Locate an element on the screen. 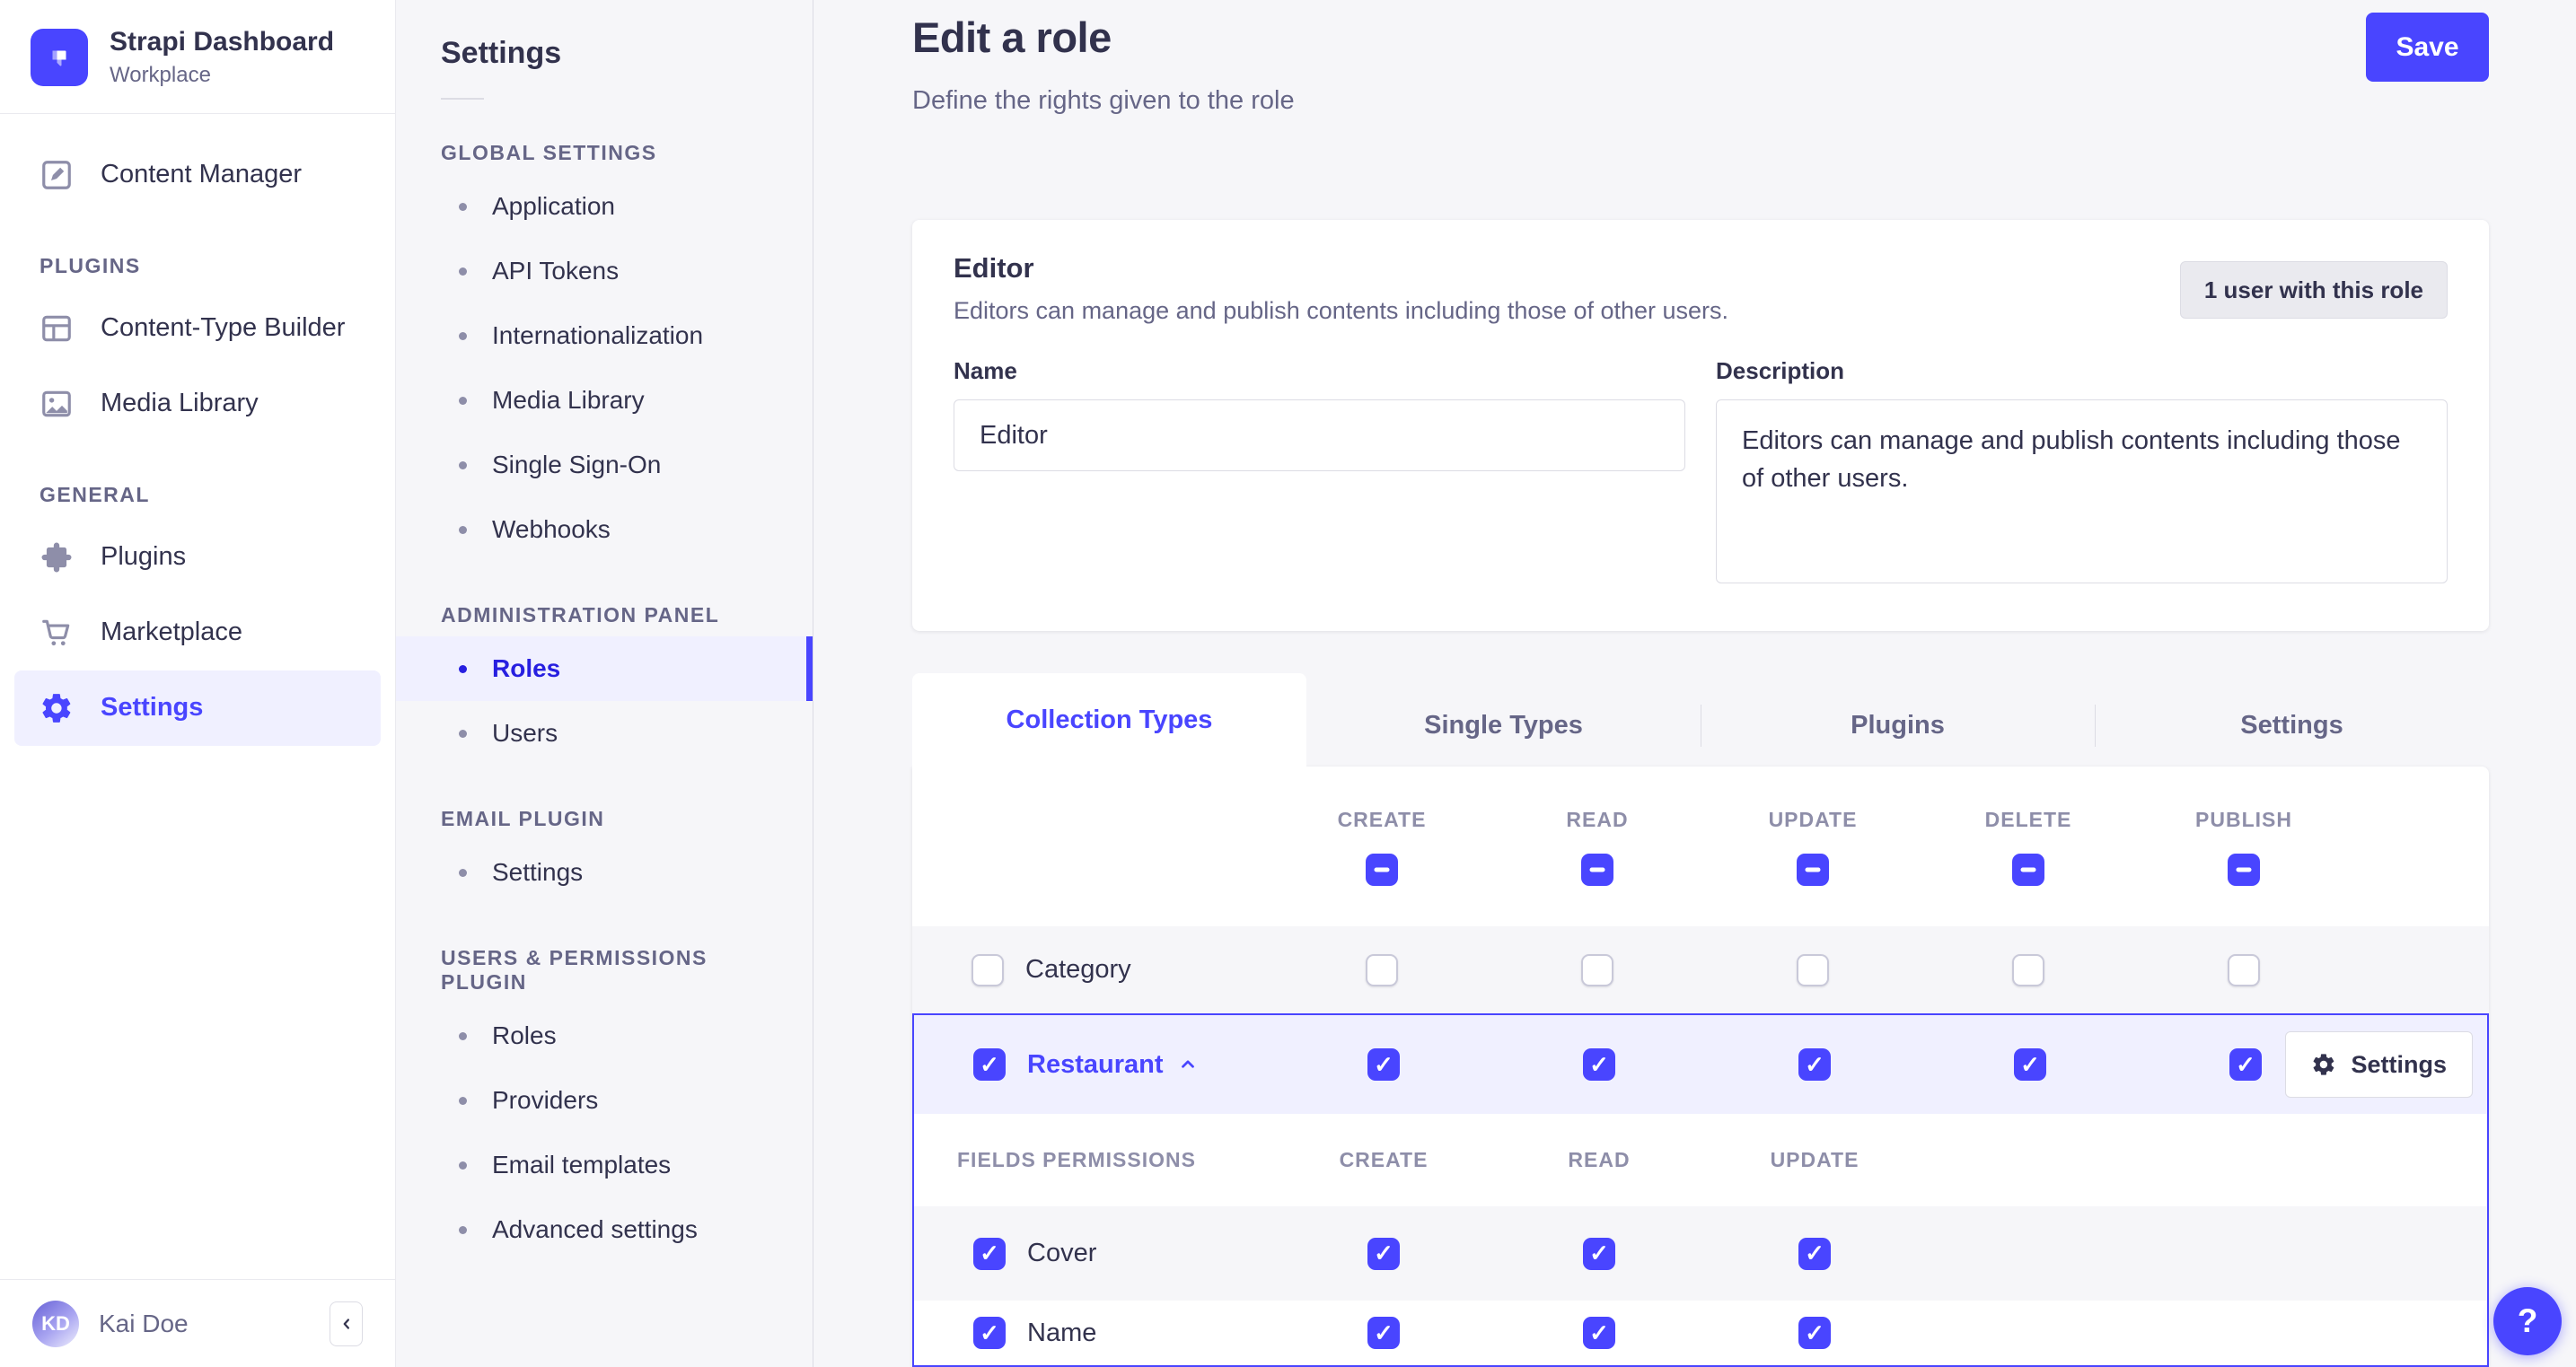 Image resolution: width=2576 pixels, height=1367 pixels. sidebar-item-label: Marketplace is located at coordinates (171, 632).